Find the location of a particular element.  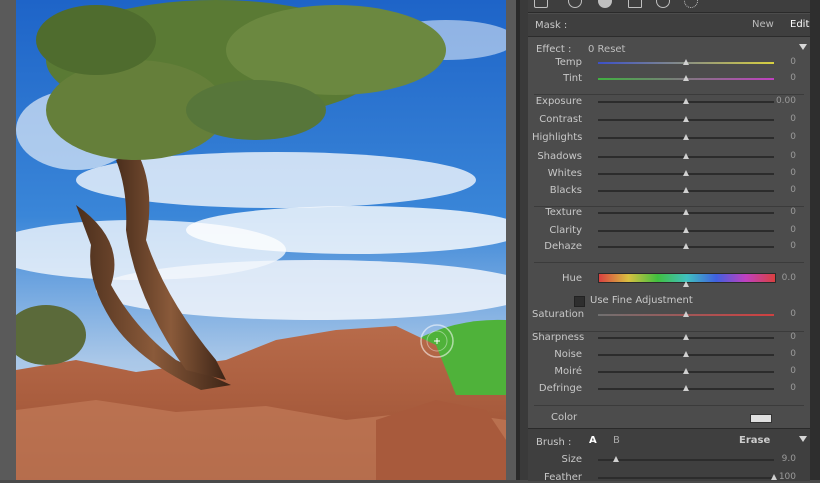

texture-label: Texture is located at coordinates (563, 212).